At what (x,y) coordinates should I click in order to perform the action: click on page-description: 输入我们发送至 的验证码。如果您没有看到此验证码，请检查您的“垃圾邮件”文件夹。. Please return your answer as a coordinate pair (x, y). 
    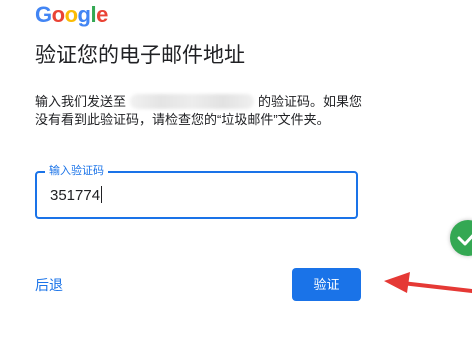
    Looking at the image, I should click on (200, 111).